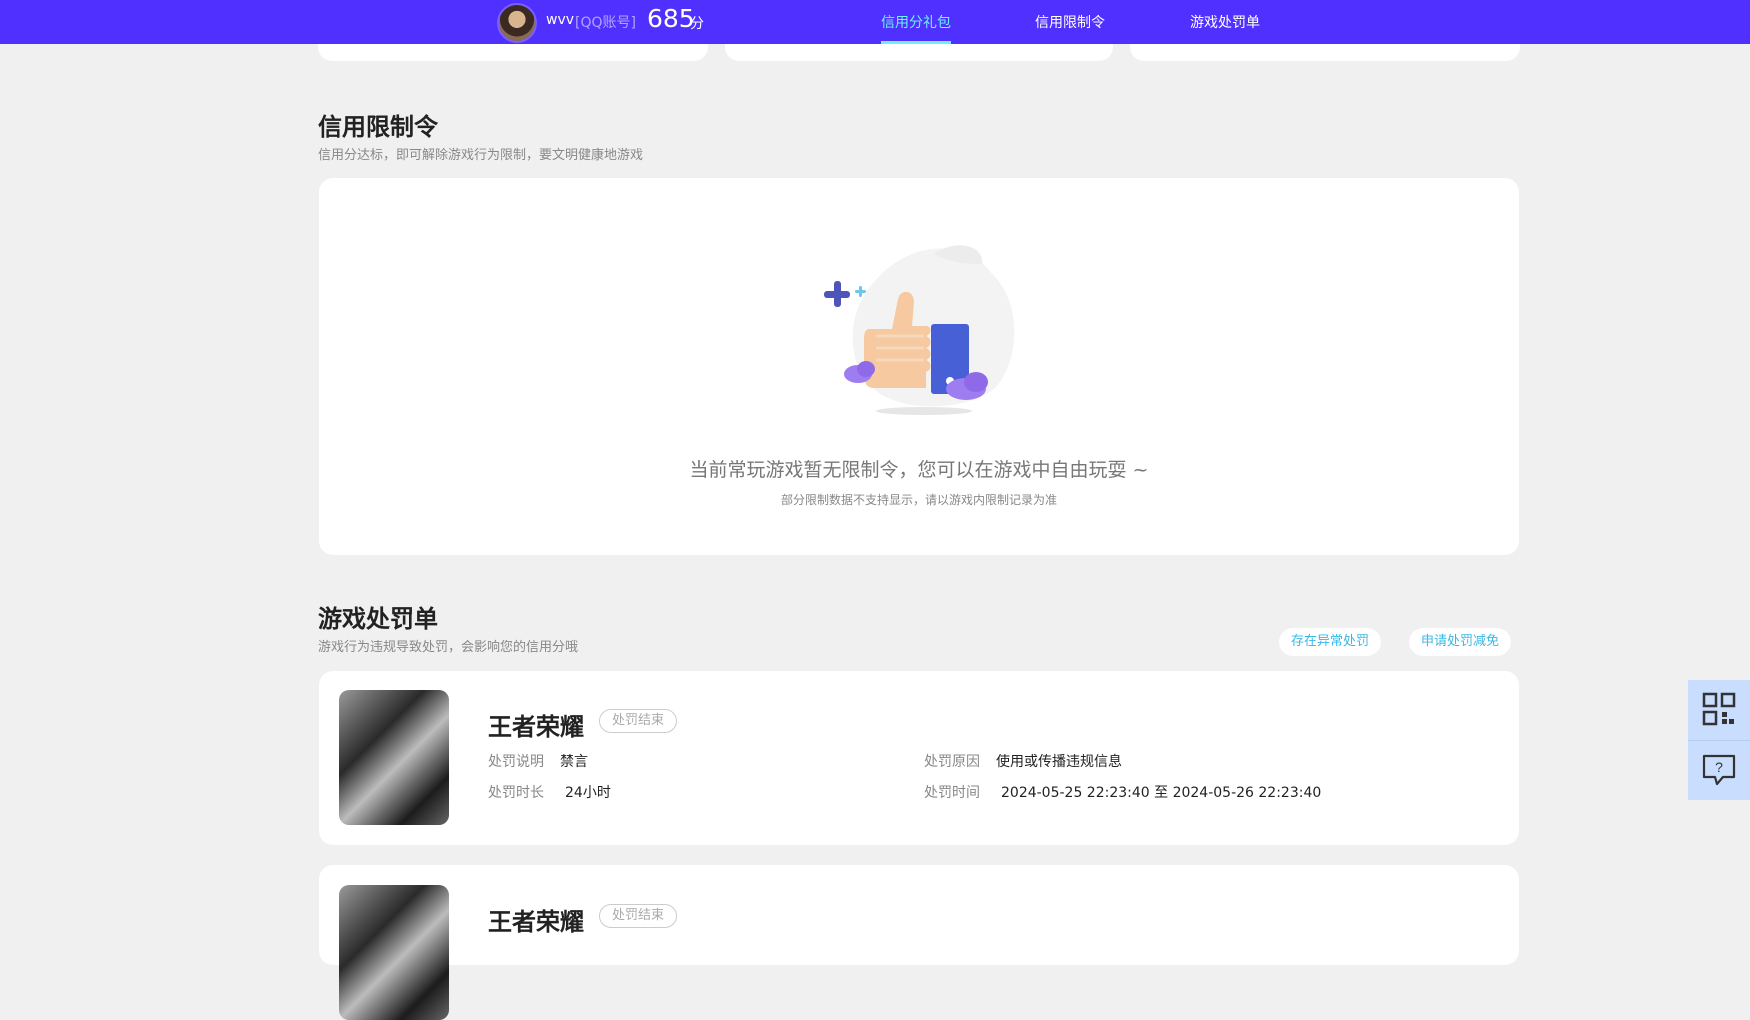  Describe the element at coordinates (919, 330) in the screenshot. I see `thumbs-up-illustration` at that location.